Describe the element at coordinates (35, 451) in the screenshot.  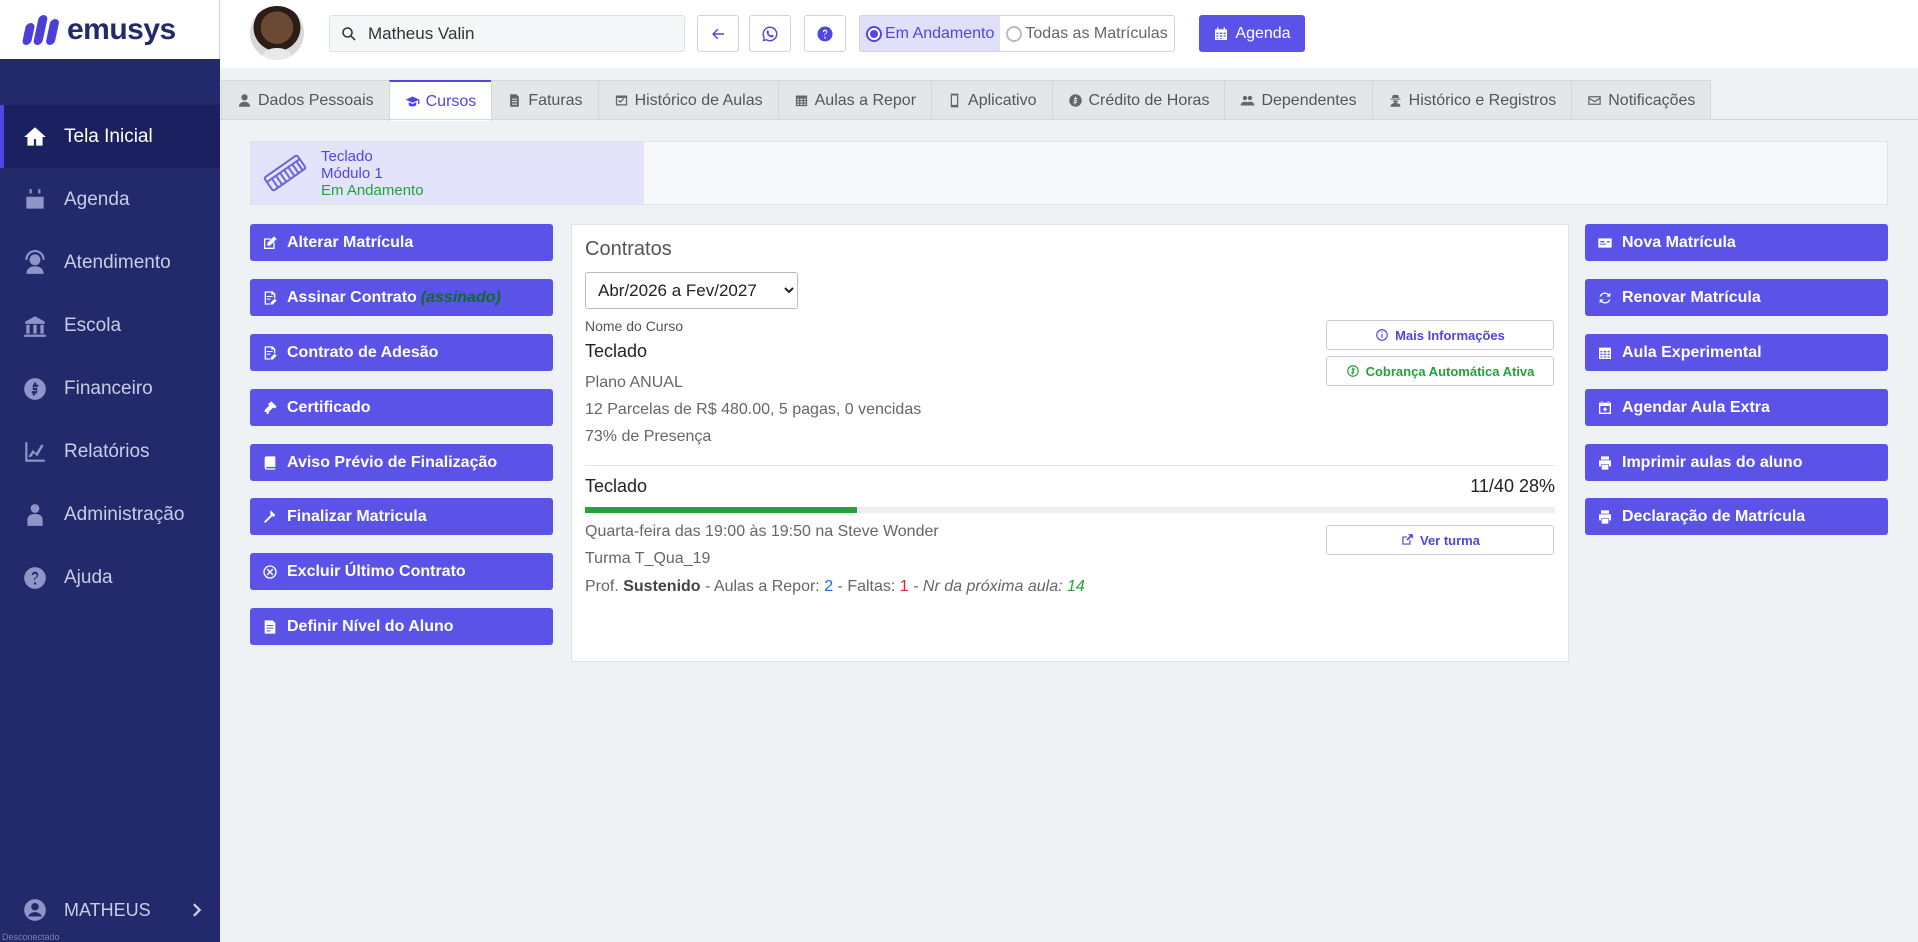
I see `chart-icon` at that location.